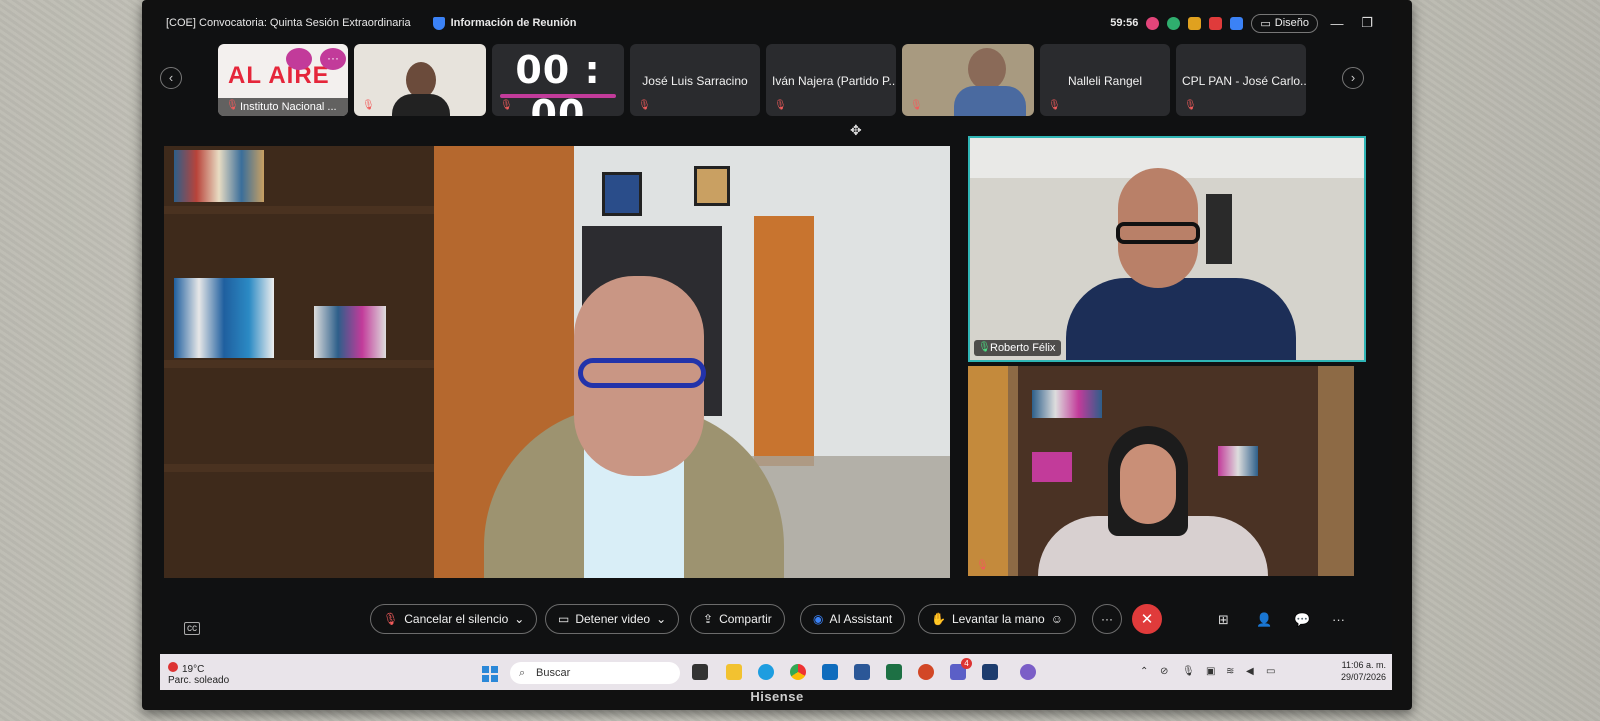 Image resolution: width=1600 pixels, height=721 pixels. What do you see at coordinates (856, 130) in the screenshot?
I see `move-icon: ✥` at bounding box center [856, 130].